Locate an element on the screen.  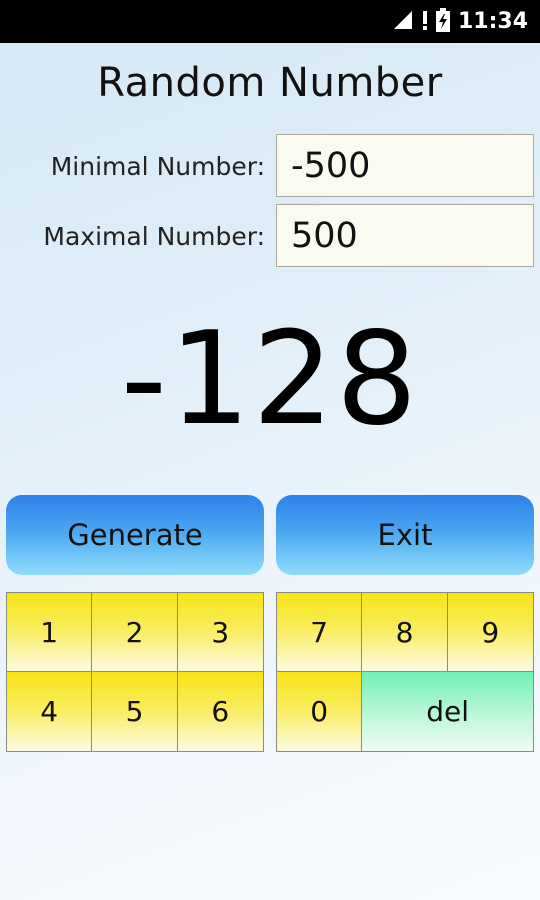
key-9: 9 is located at coordinates (490, 632).